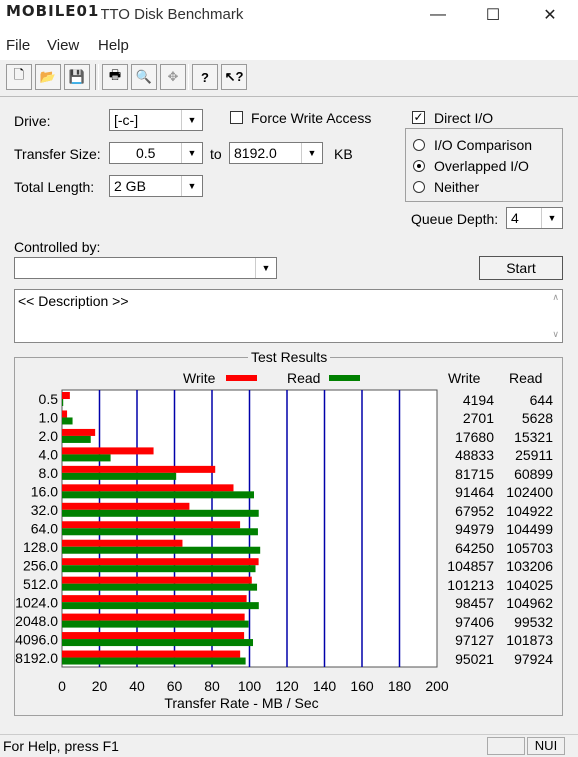 The width and height of the screenshot is (578, 757). Describe the element at coordinates (474, 455) in the screenshot. I see `write-value: 48833` at that location.